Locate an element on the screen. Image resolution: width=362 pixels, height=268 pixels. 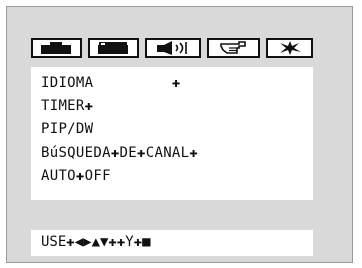
tab-setup is located at coordinates (289, 48).